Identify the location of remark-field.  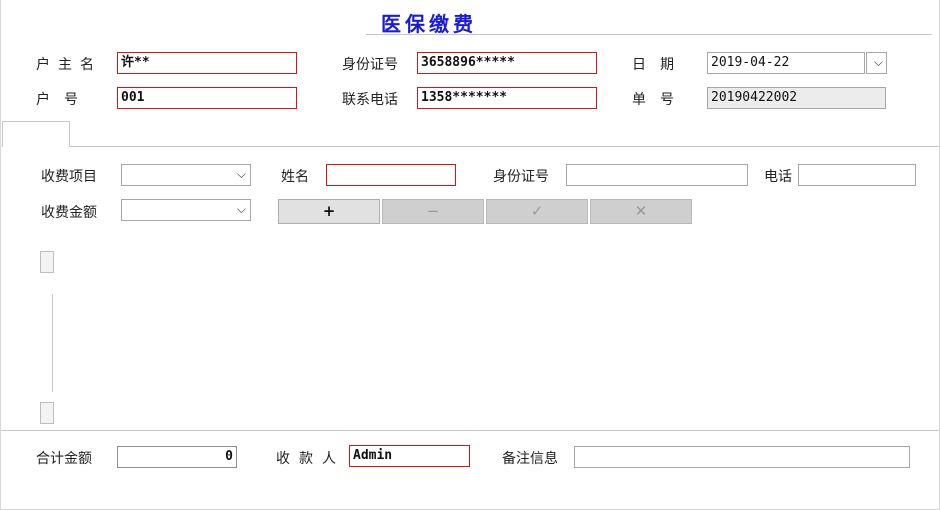
(742, 457).